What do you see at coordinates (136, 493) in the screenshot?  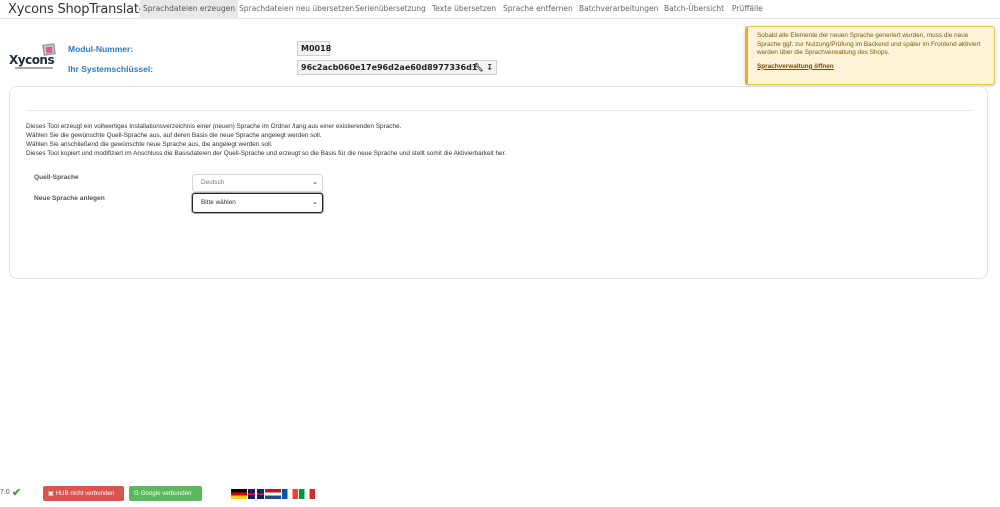 I see `google-icon: G` at bounding box center [136, 493].